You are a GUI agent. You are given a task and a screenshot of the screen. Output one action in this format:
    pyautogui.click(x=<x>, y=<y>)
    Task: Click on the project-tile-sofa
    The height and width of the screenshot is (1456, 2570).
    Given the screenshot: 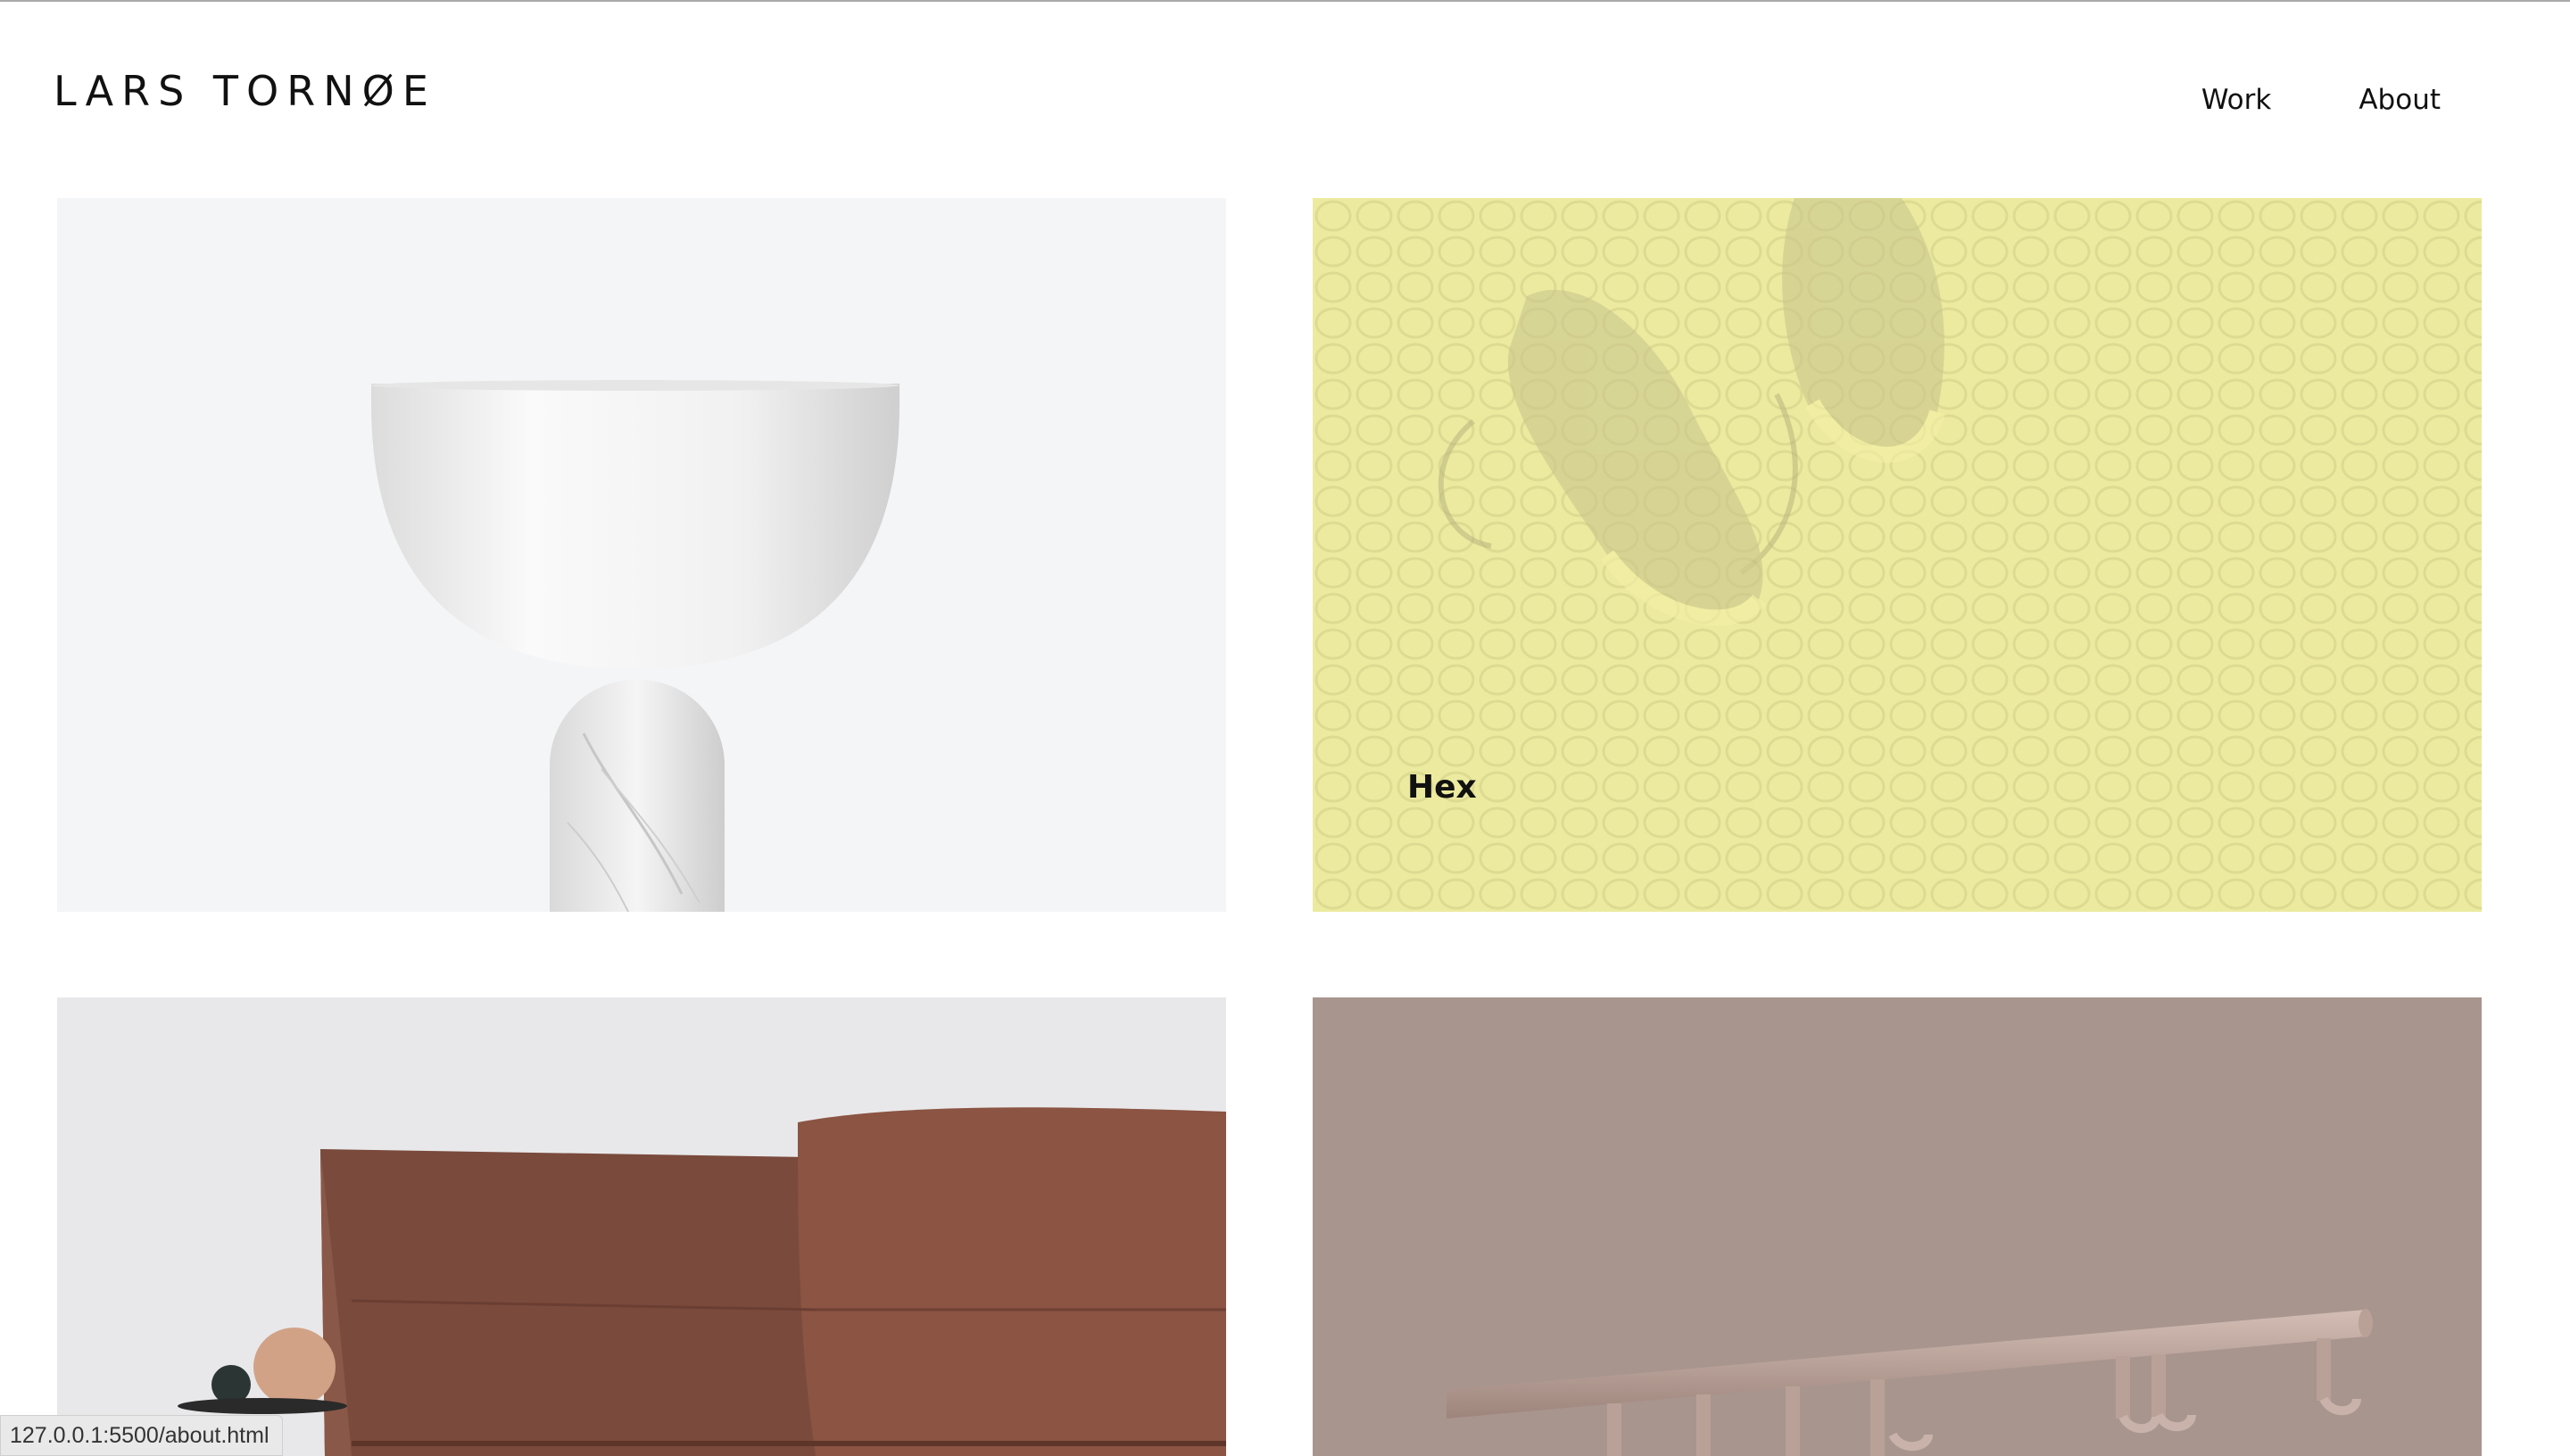 What is the action you would take?
    pyautogui.click(x=641, y=1227)
    